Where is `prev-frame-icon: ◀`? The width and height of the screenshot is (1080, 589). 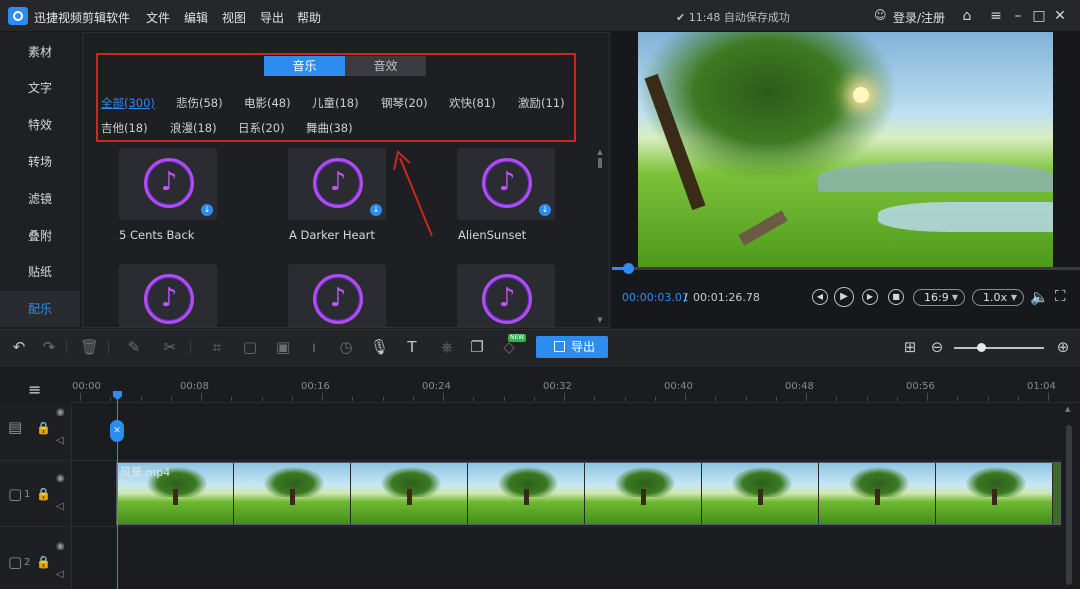
prev-frame-icon: ◀ is located at coordinates (820, 297).